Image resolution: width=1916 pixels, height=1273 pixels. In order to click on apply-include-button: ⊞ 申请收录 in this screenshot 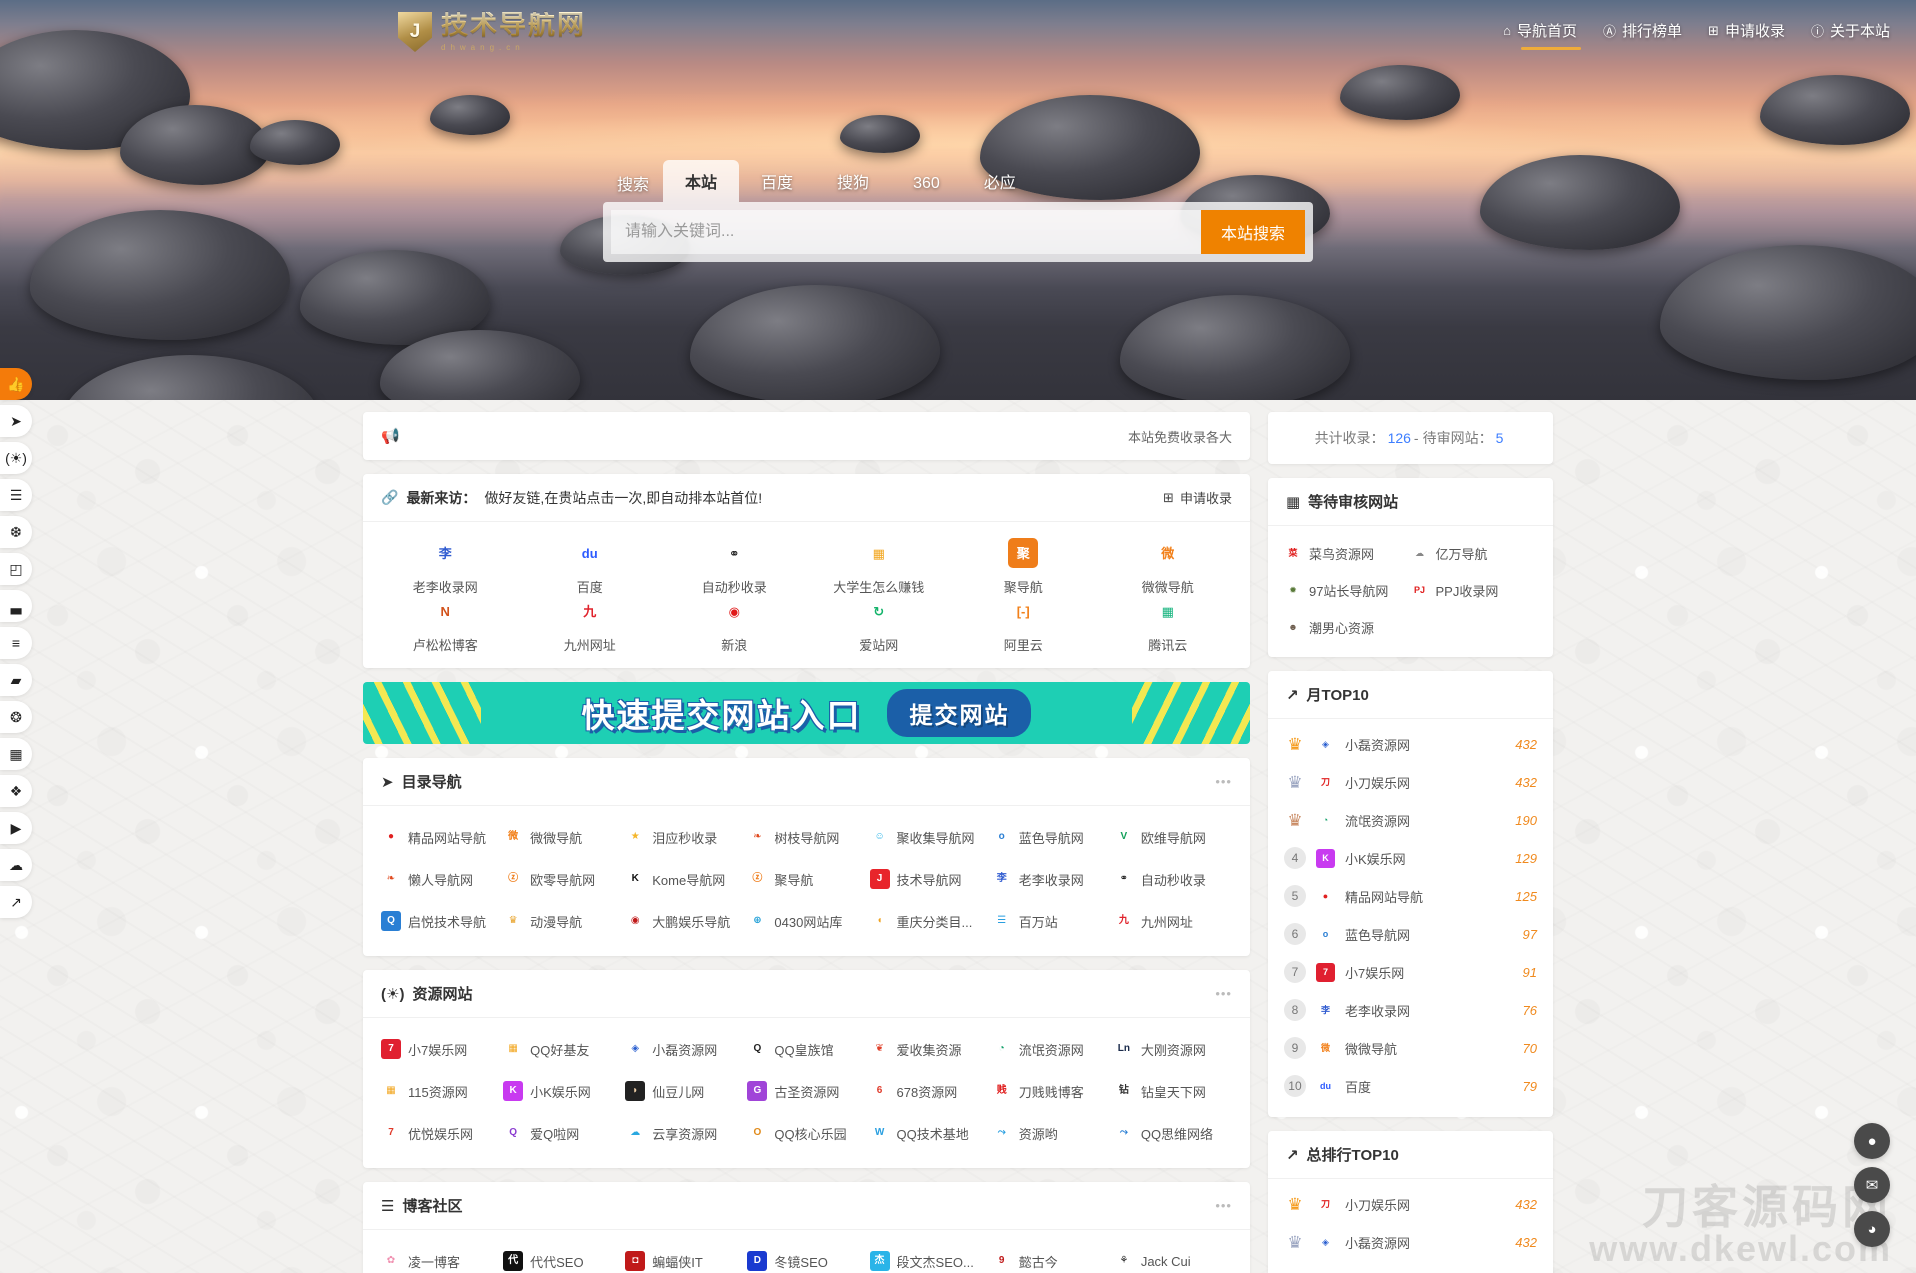, I will do `click(1197, 497)`.